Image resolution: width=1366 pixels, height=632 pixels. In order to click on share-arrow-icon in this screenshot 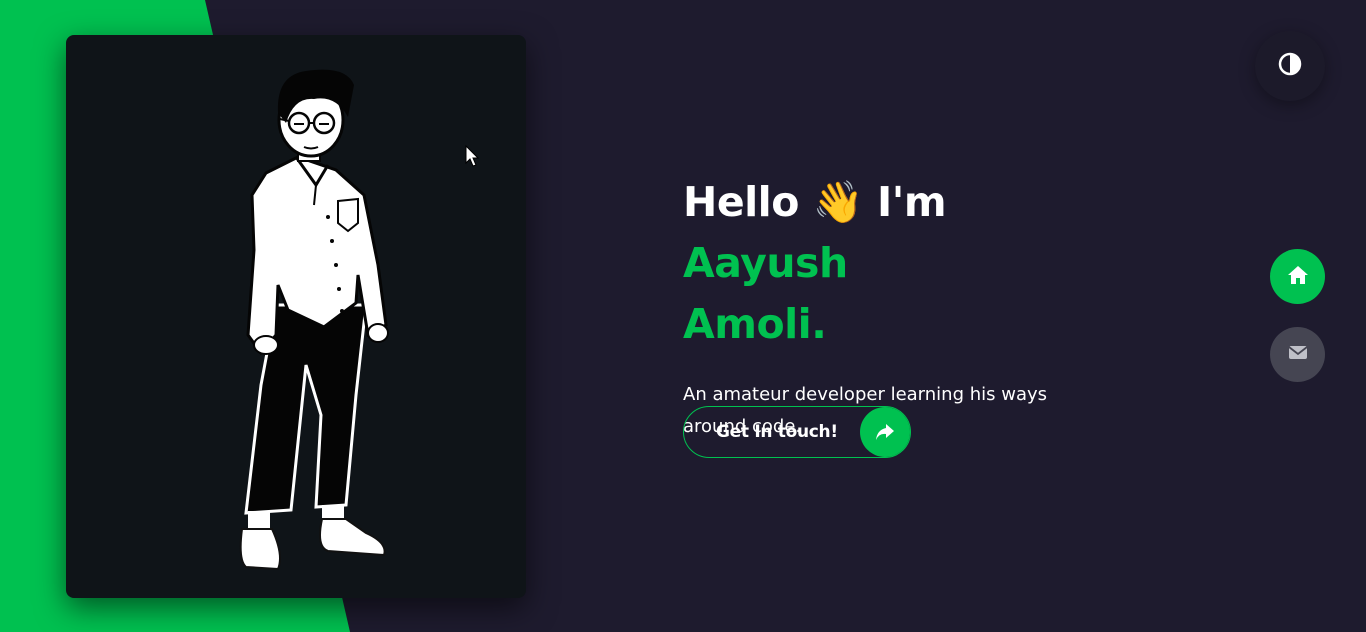, I will do `click(885, 432)`.